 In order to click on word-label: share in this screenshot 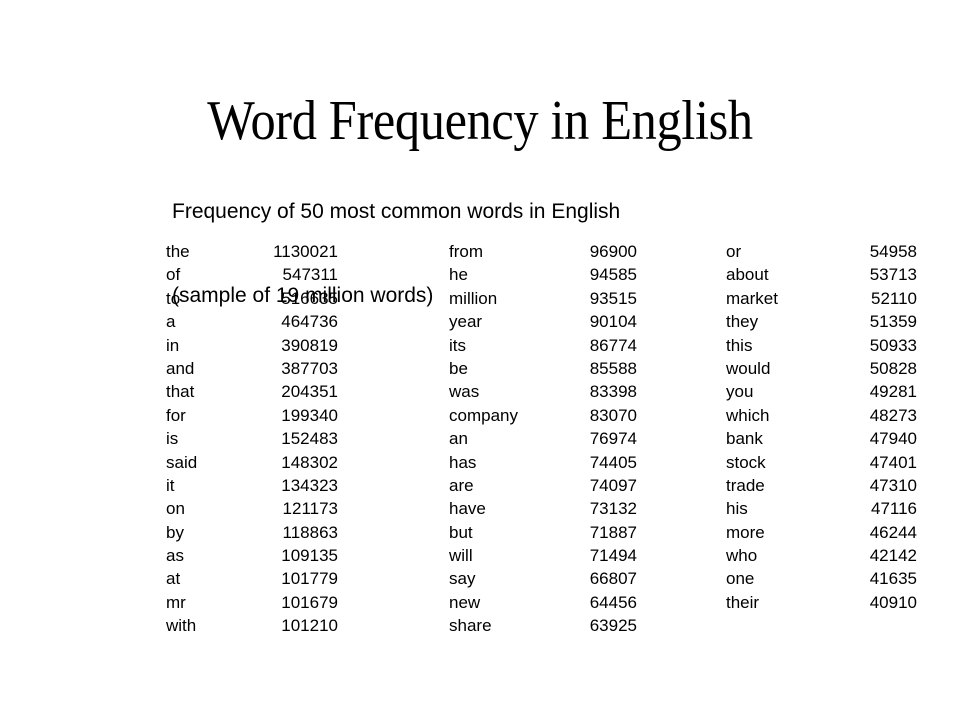, I will do `click(470, 626)`.